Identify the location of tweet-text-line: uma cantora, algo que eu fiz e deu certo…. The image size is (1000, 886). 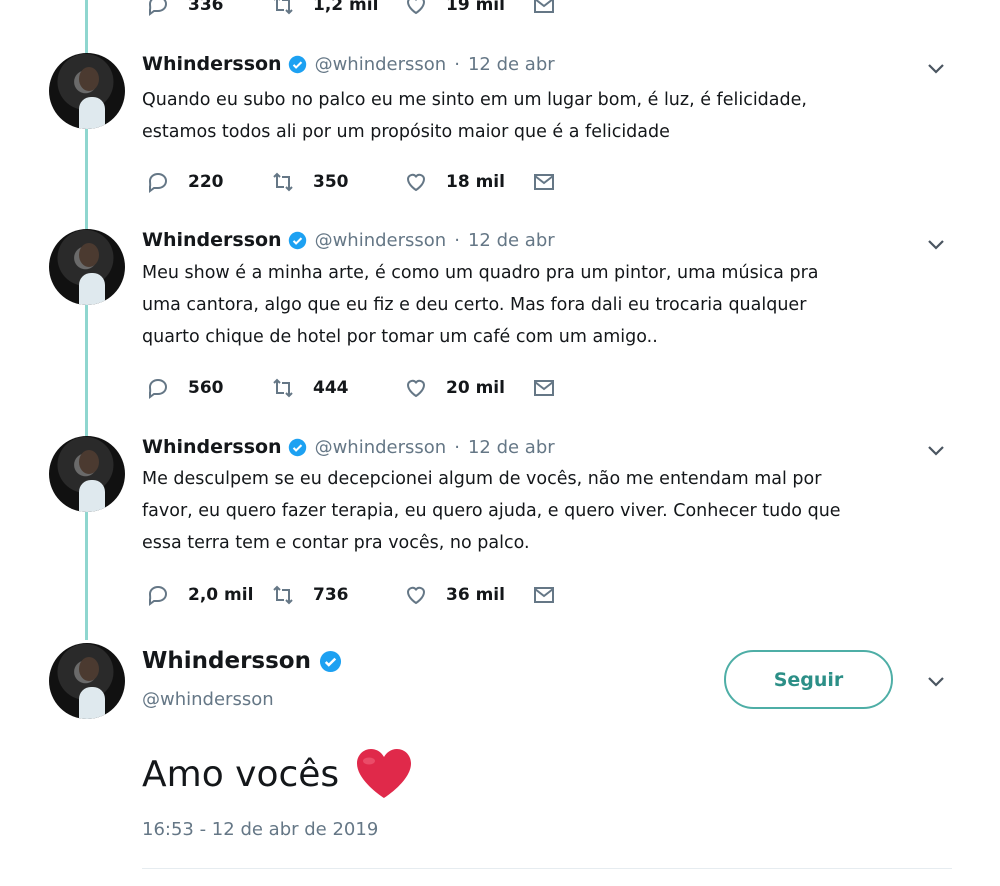
(474, 305).